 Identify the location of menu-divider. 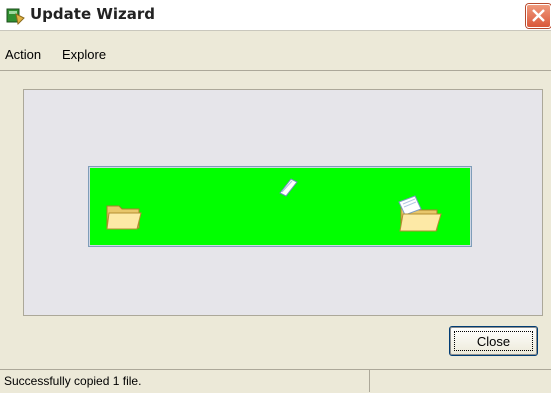
(275, 70).